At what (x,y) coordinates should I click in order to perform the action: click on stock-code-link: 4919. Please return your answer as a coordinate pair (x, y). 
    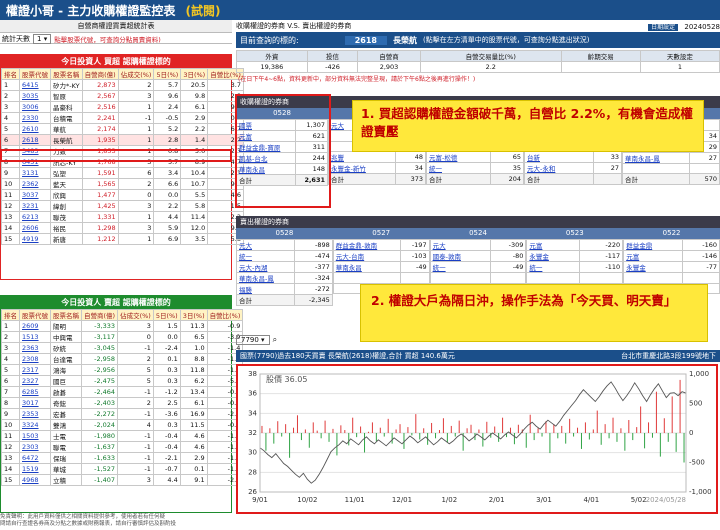
    Looking at the image, I should click on (35, 239).